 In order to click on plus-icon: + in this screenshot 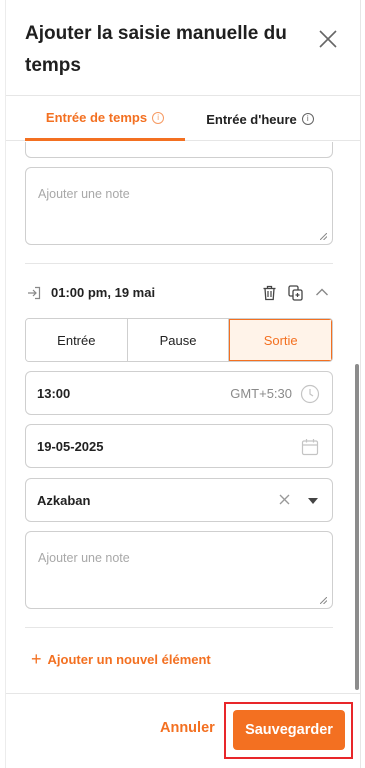, I will do `click(36, 659)`.